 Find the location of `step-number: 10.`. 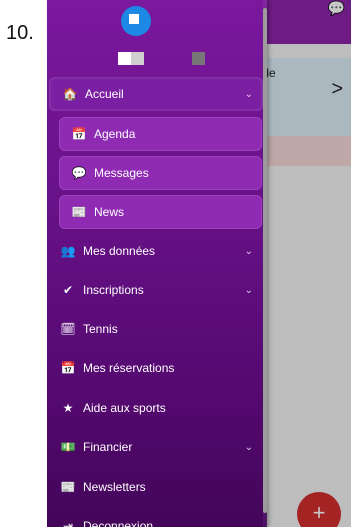

step-number: 10. is located at coordinates (20, 33).